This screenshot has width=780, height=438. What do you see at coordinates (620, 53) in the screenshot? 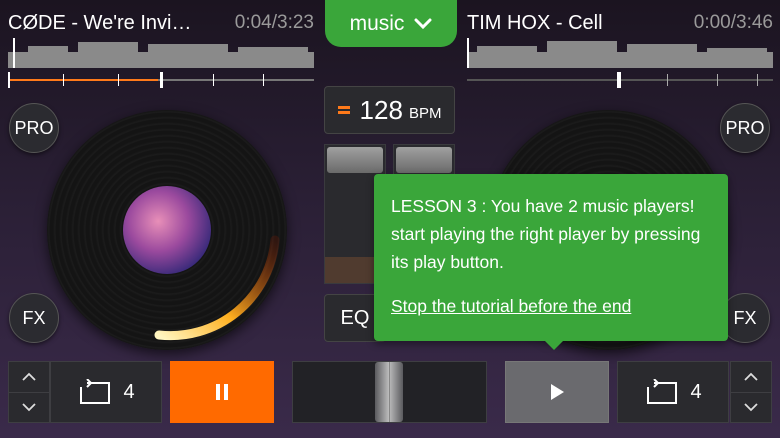
I see `right-waveform` at bounding box center [620, 53].